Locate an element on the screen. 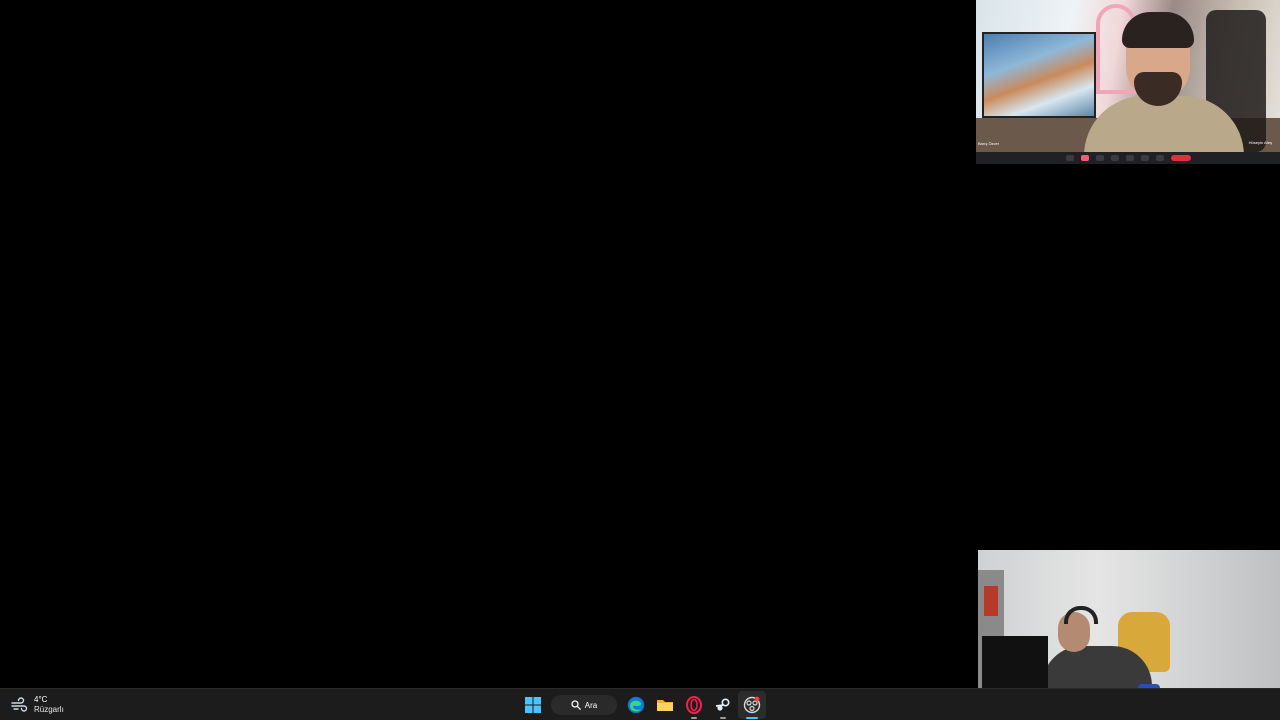 The height and width of the screenshot is (720, 1280). taskbar: 4°C Rüzgarlı Ara is located at coordinates (640, 704).